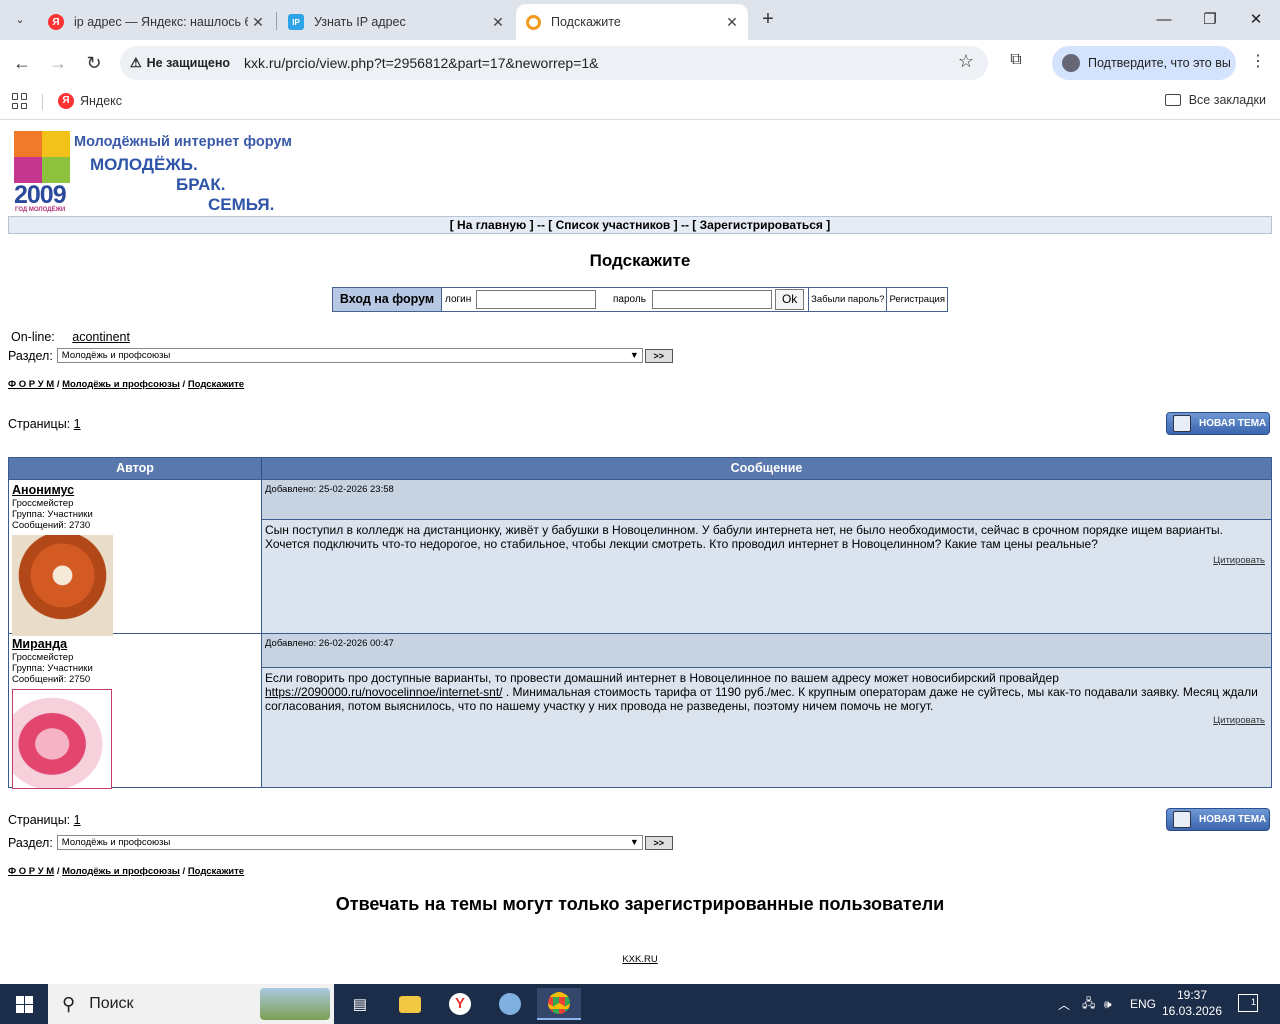 Image resolution: width=1280 pixels, height=1024 pixels. Describe the element at coordinates (1218, 423) in the screenshot. I see `new-topic-button-top: НОВАЯ ТЕМА` at that location.